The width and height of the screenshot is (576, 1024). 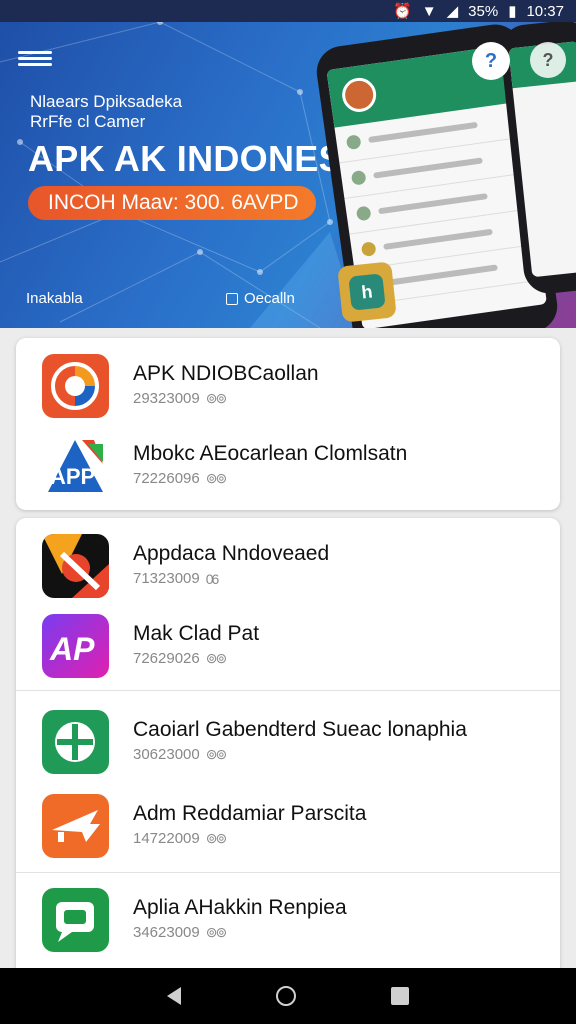 What do you see at coordinates (106, 101) in the screenshot?
I see `banner-subtitle-1: Nlaears Dpiksadeka` at bounding box center [106, 101].